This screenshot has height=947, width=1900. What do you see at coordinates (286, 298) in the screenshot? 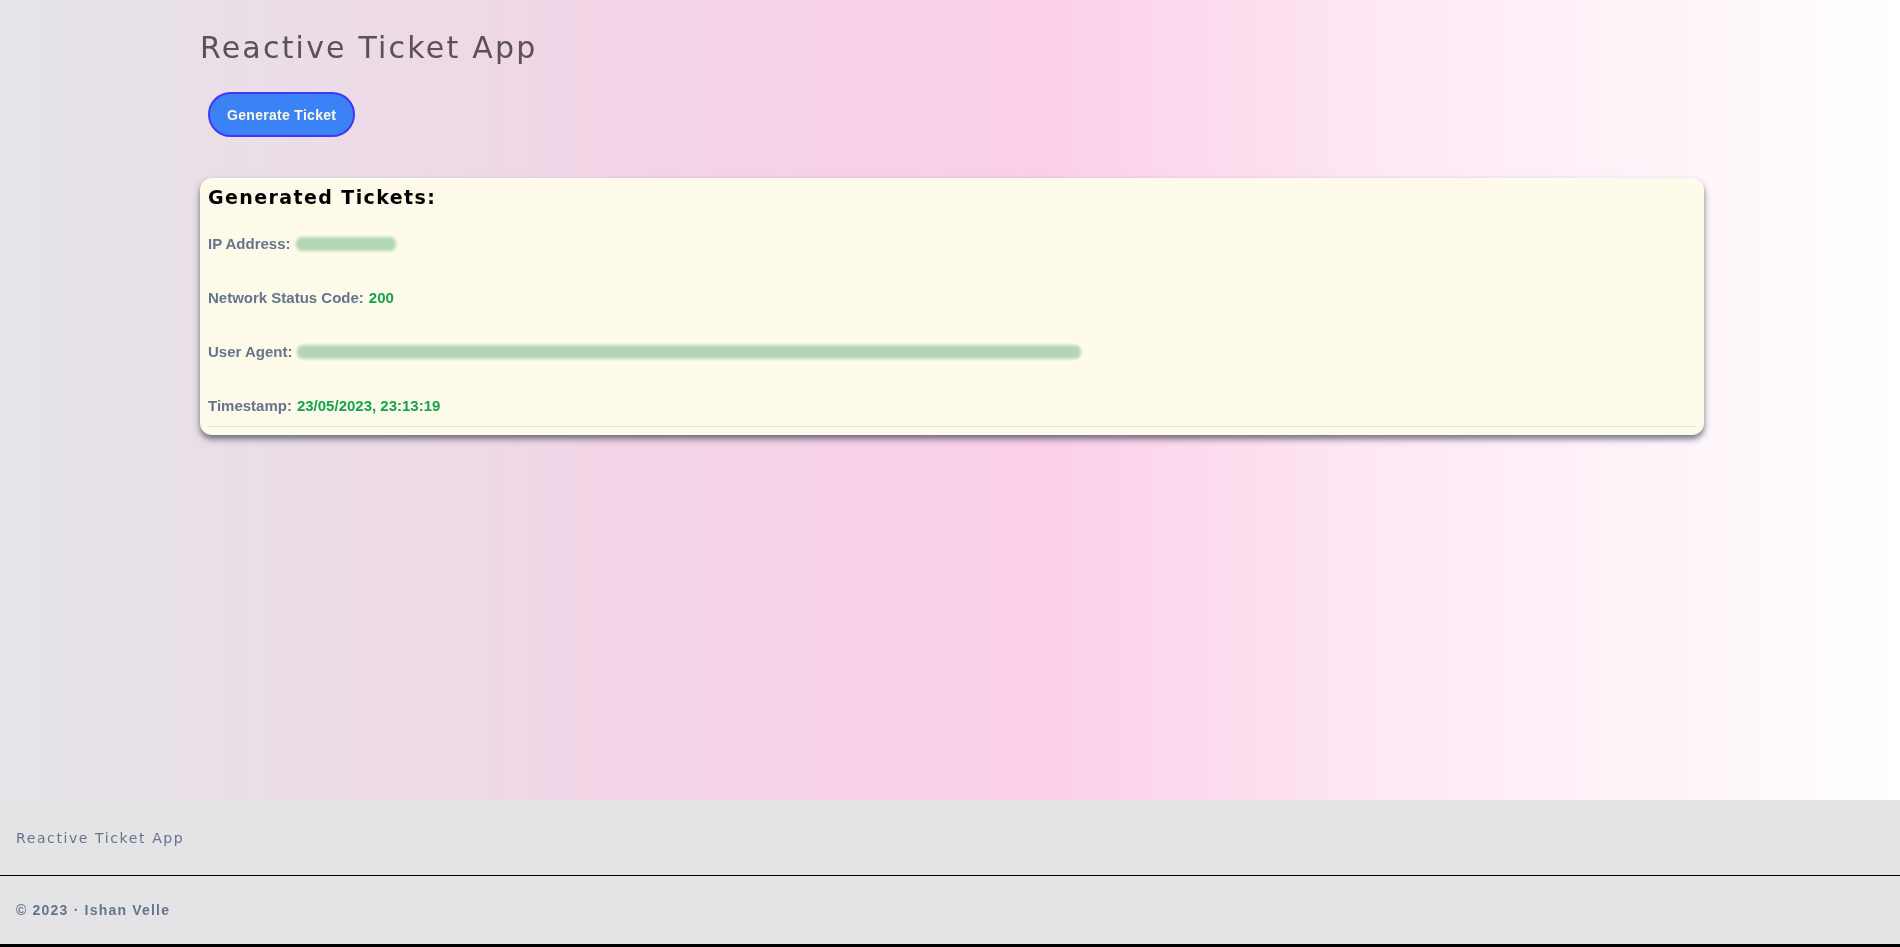
I see `field-label: Network Status Code:` at bounding box center [286, 298].